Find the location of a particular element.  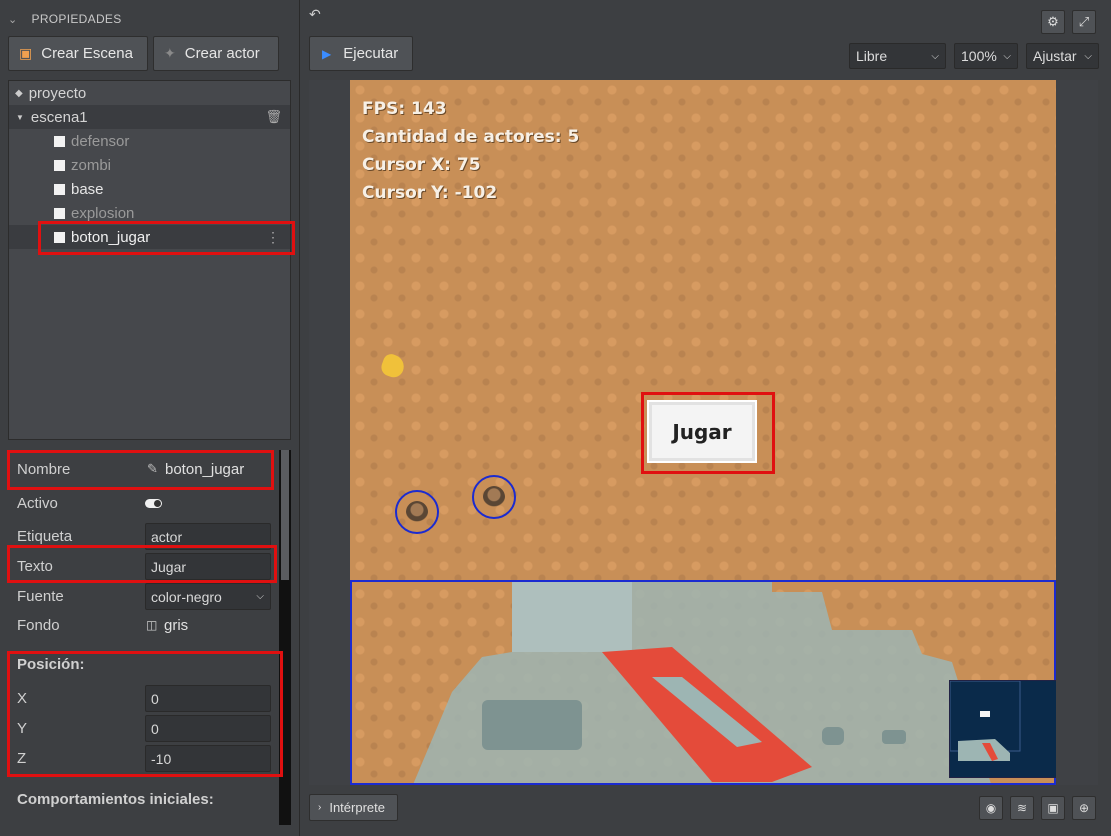

fondo-label: Fondo is located at coordinates (38, 625).